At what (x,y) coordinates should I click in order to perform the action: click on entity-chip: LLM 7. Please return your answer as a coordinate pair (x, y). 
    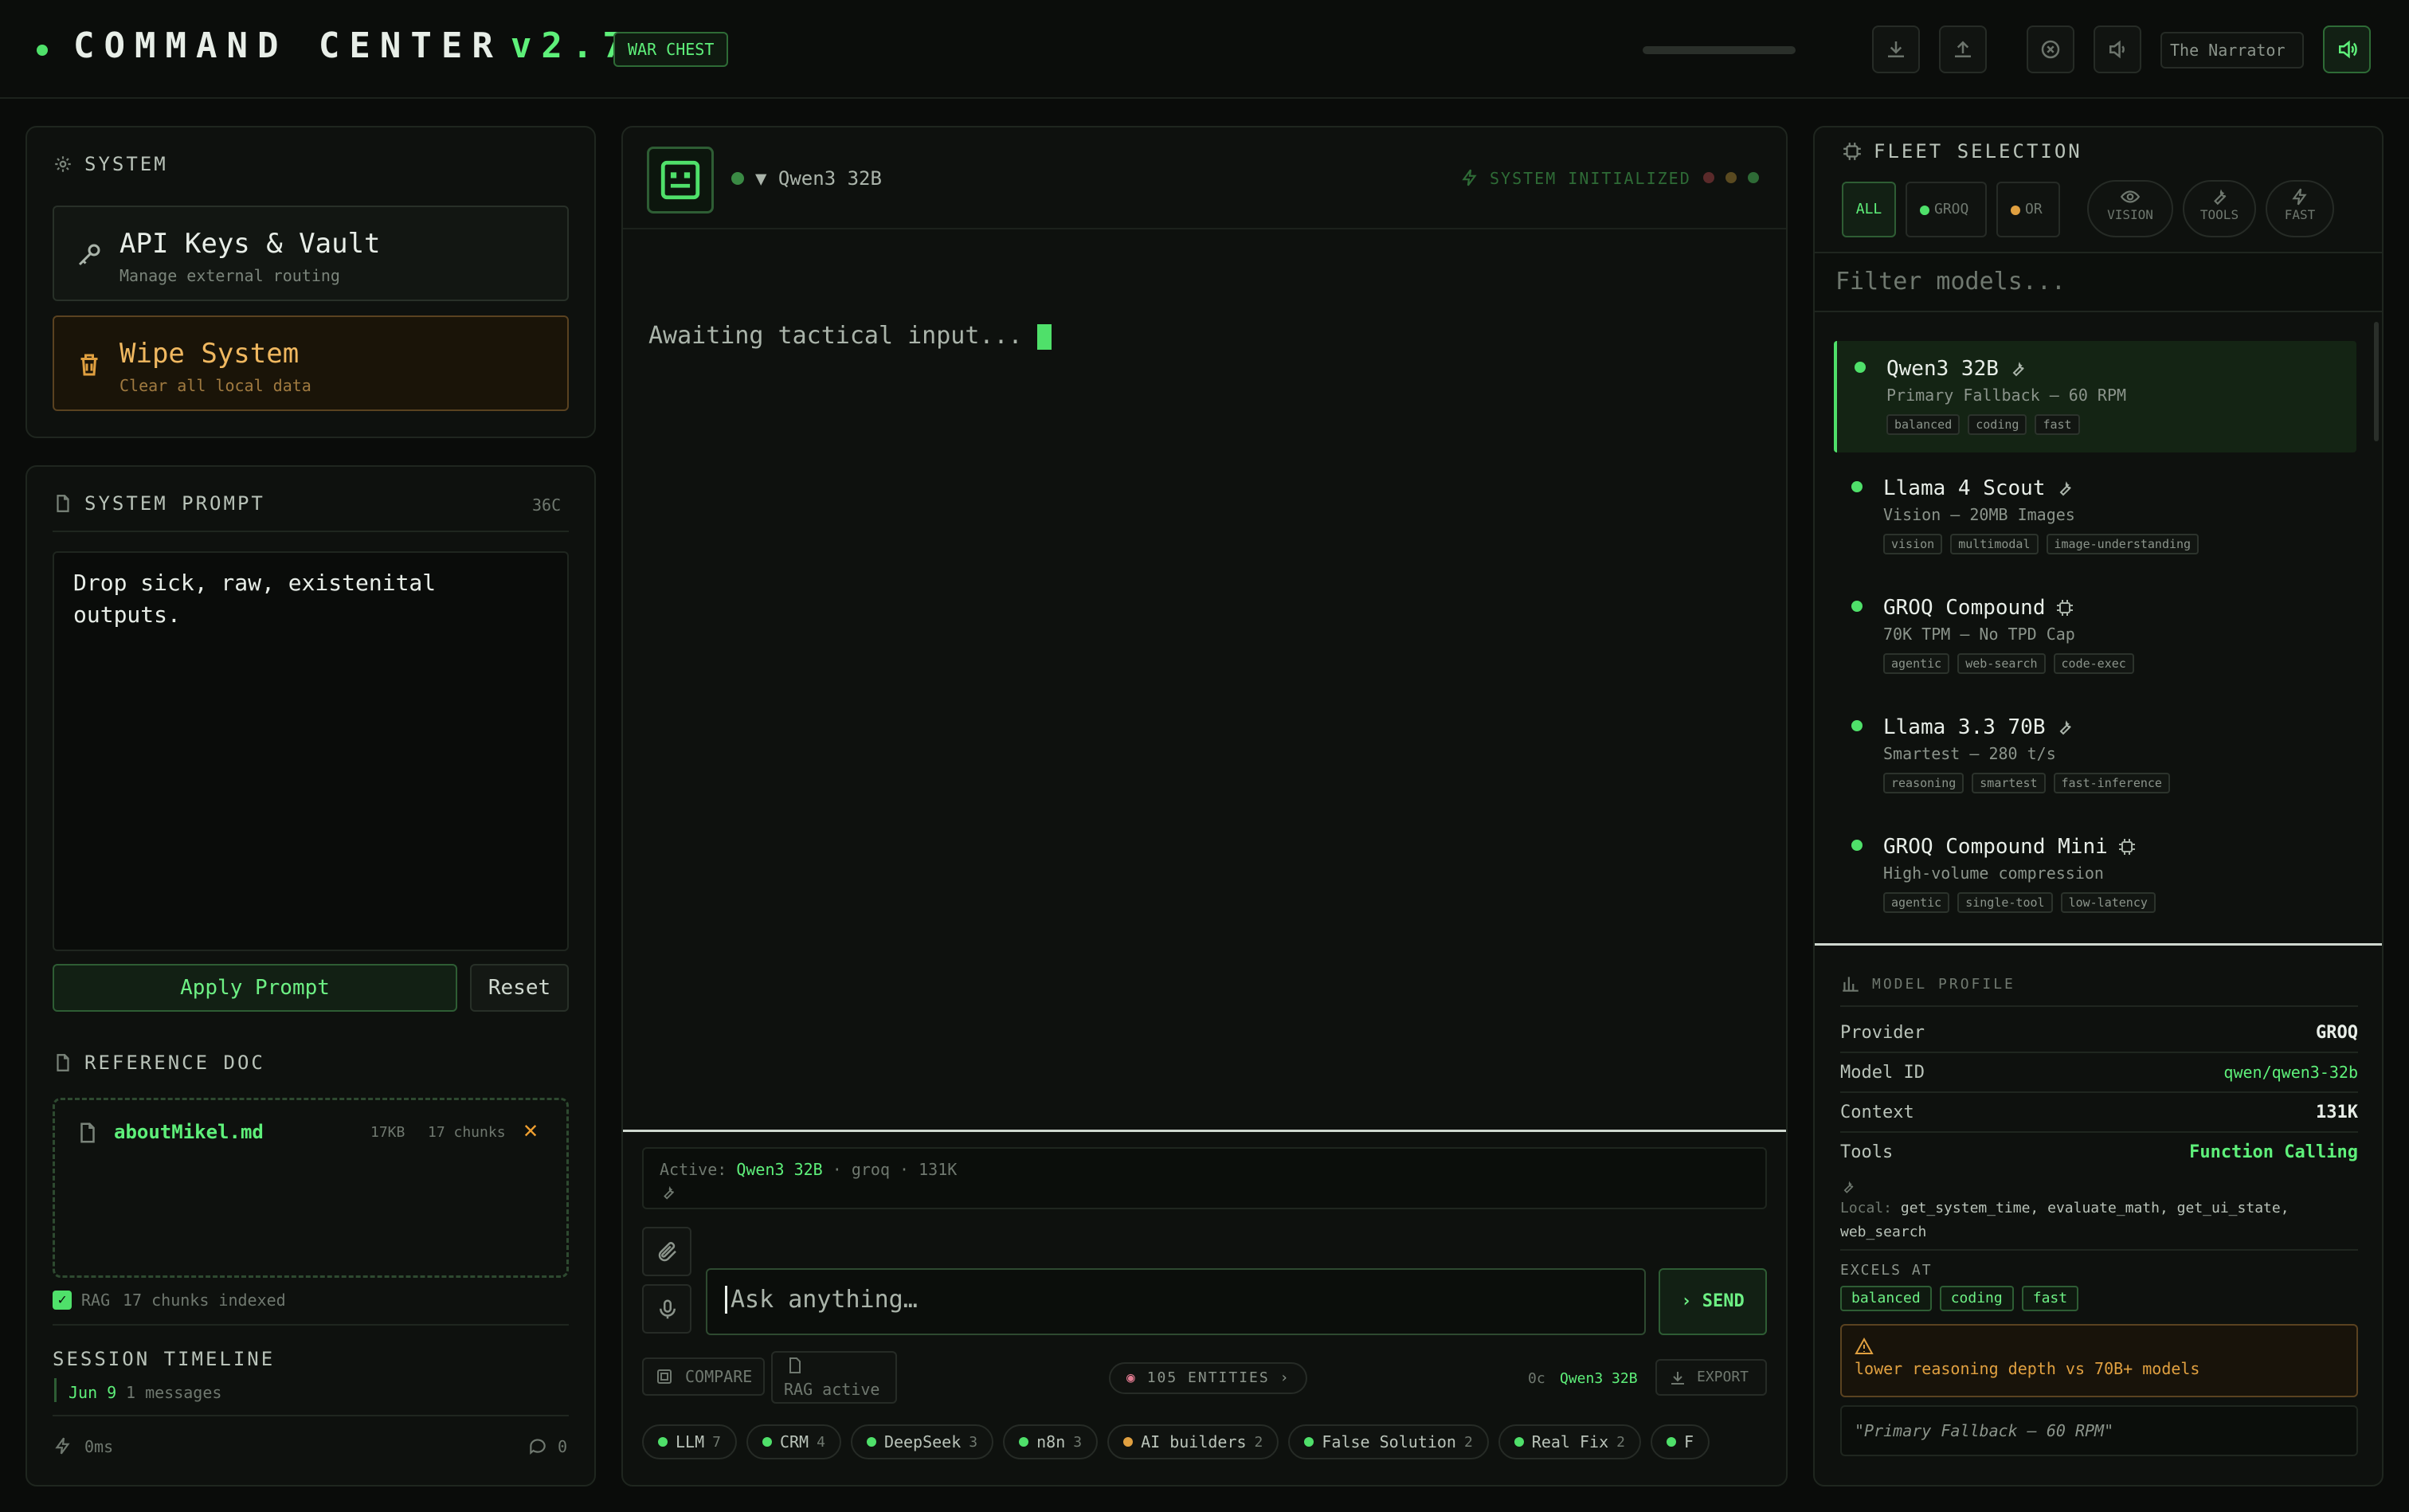
    Looking at the image, I should click on (689, 1441).